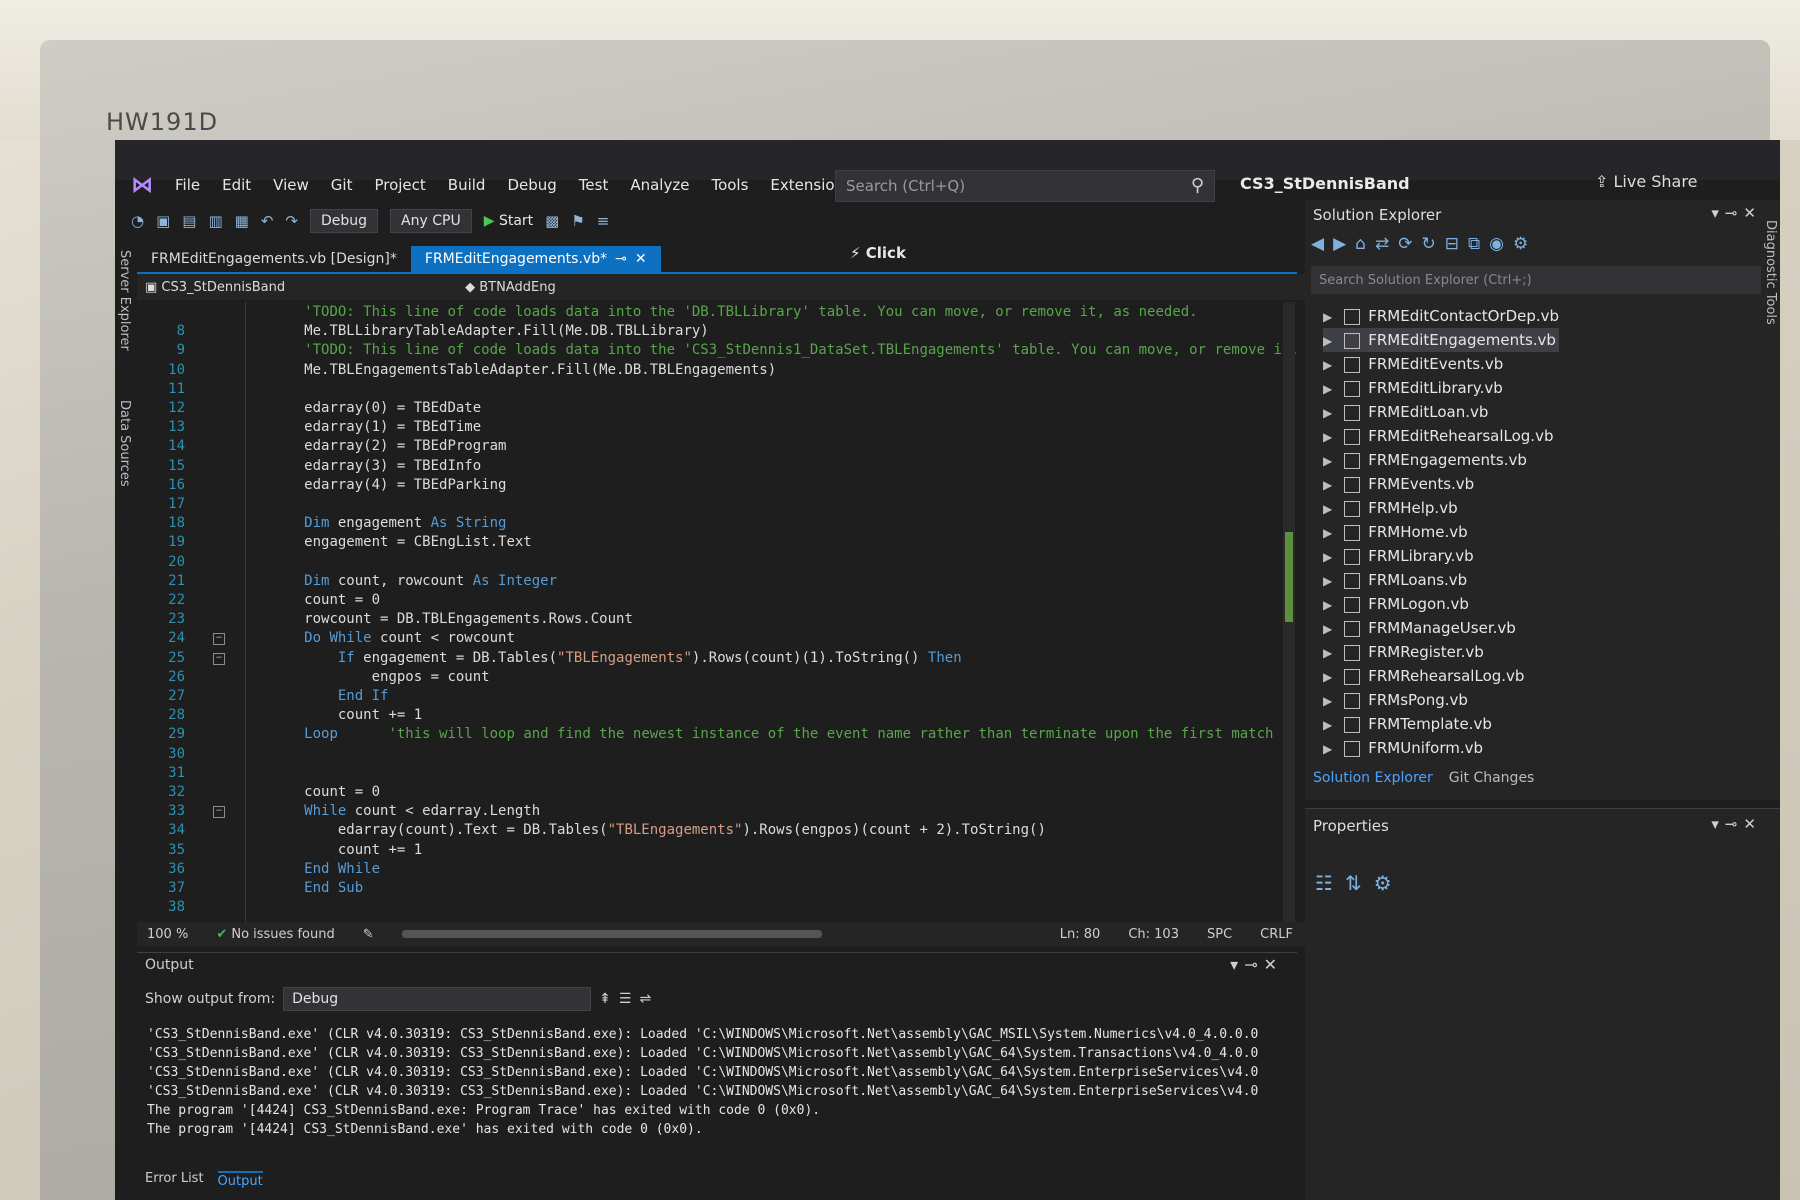 Image resolution: width=1800 pixels, height=1200 pixels. I want to click on code-line: 16 edarray(4) = TBEdParking, so click(321, 485).